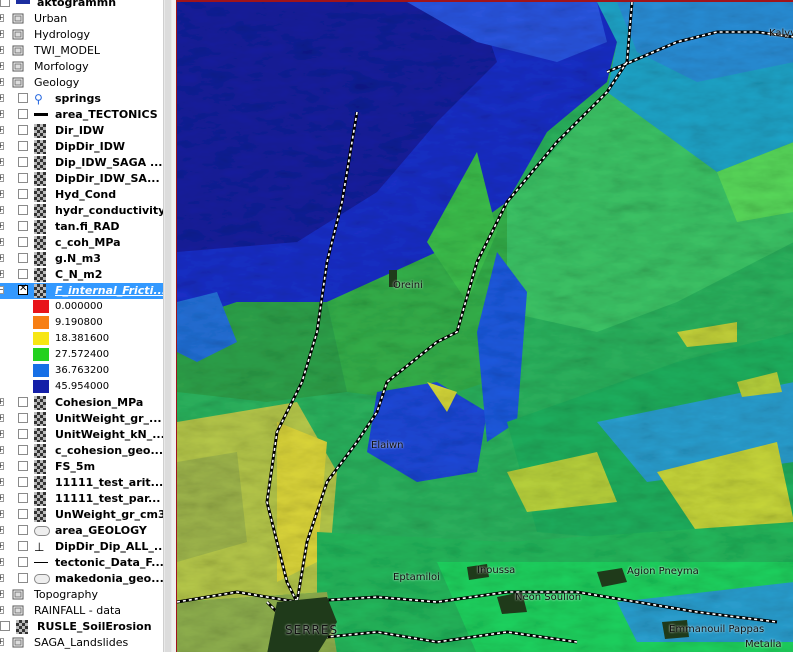 This screenshot has width=793, height=652. I want to click on layer-item: aktogrammh, so click(81, 5).